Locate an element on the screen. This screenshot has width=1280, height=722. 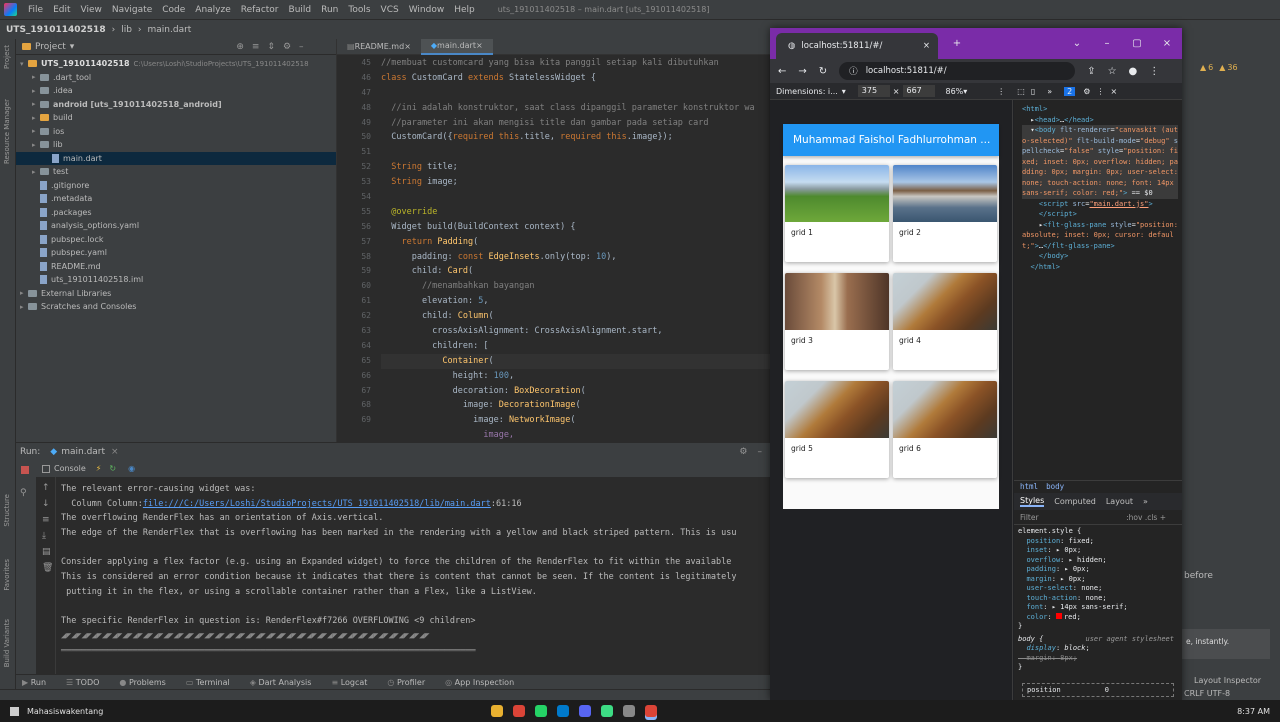
tree-item: ▸ External Libraries is located at coordinates (176, 294).